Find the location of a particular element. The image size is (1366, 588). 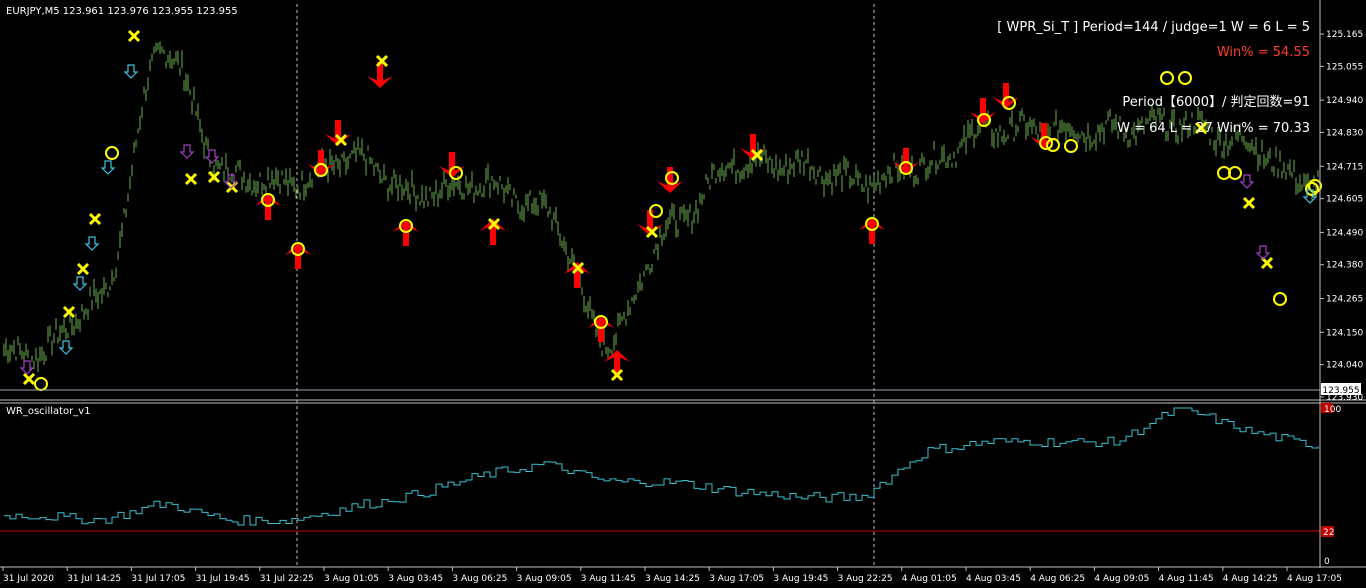

time-tick-label: 4 Aug 03:45 is located at coordinates (993, 579).